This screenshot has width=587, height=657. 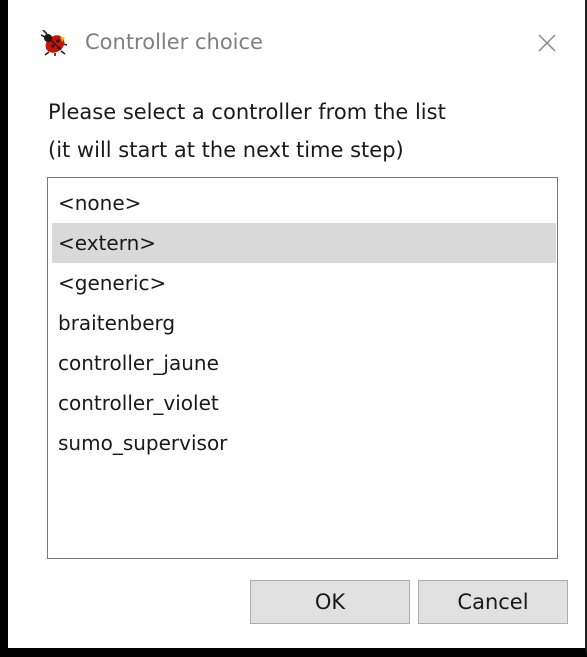 What do you see at coordinates (304, 443) in the screenshot?
I see `list-item-sumo-supervisor: sumo_supervisor` at bounding box center [304, 443].